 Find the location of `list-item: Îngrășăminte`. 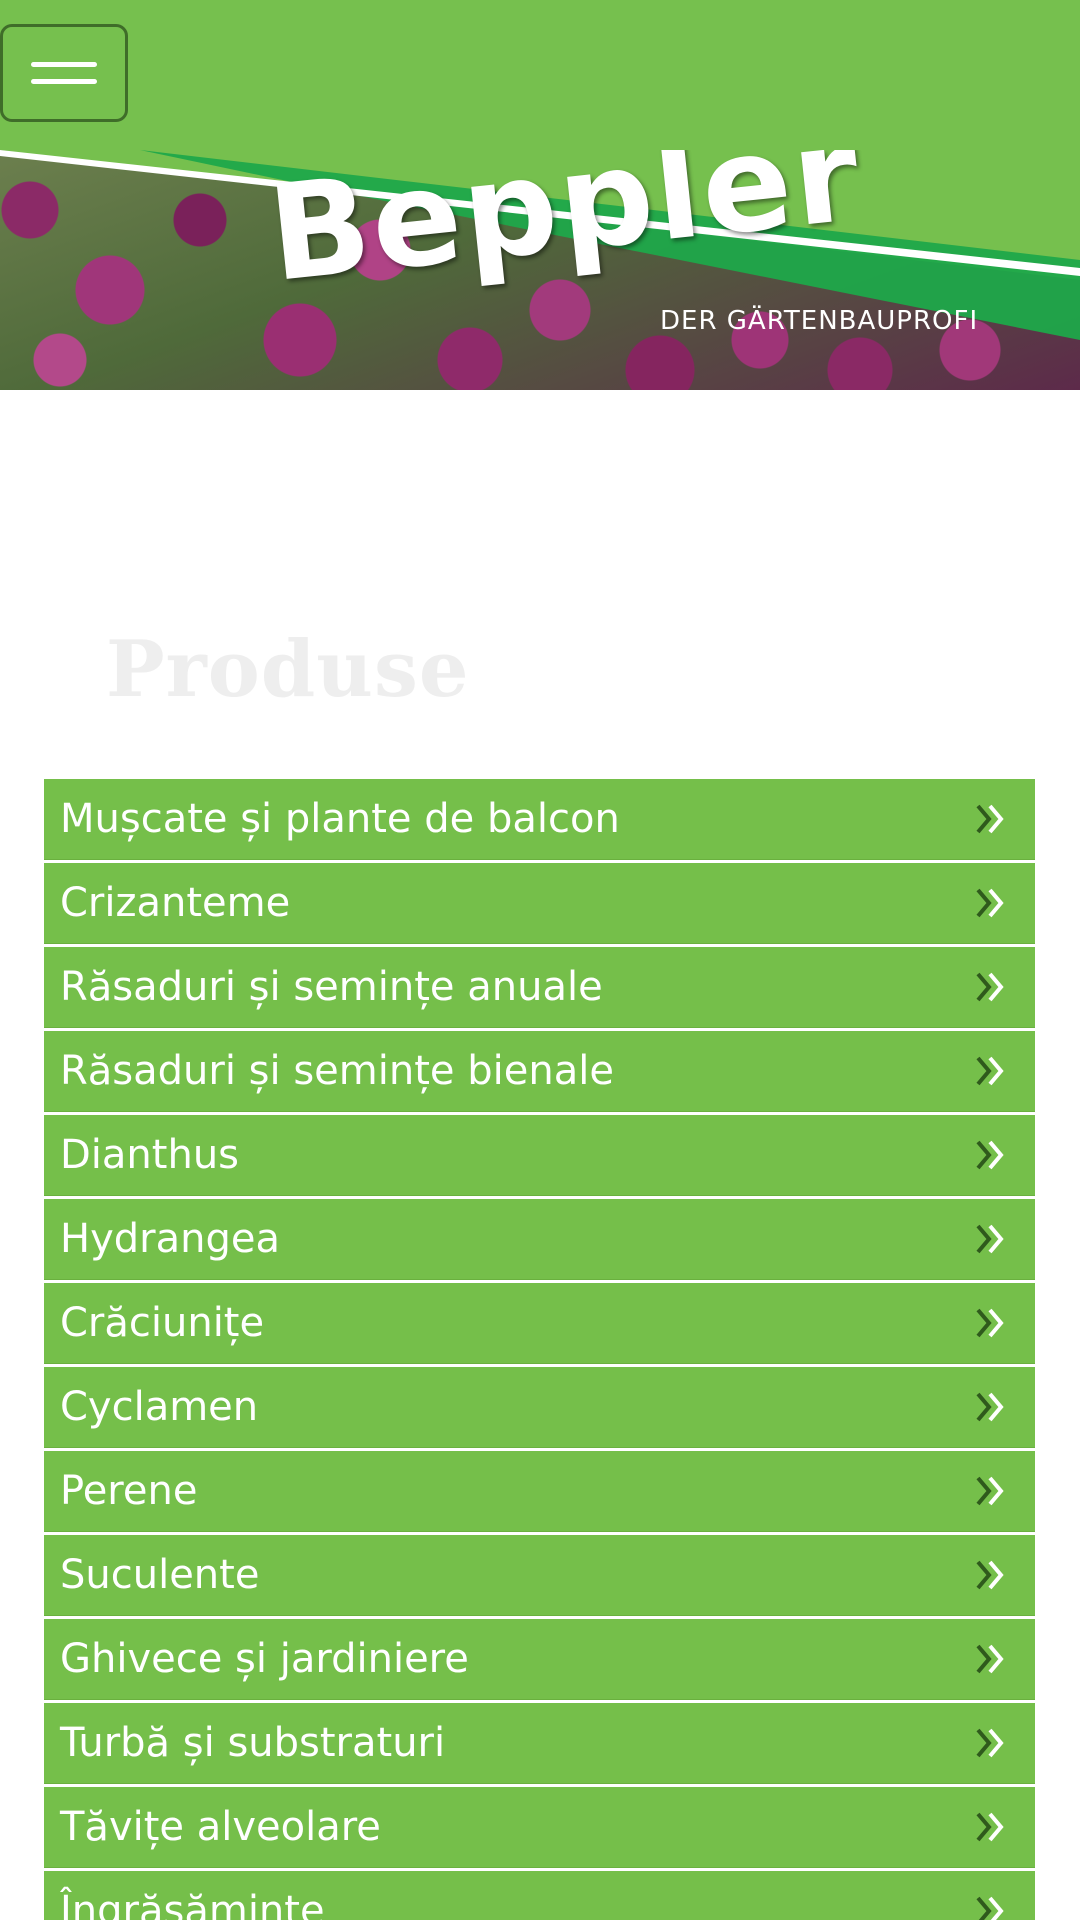

list-item: Îngrășăminte is located at coordinates (539, 1895).